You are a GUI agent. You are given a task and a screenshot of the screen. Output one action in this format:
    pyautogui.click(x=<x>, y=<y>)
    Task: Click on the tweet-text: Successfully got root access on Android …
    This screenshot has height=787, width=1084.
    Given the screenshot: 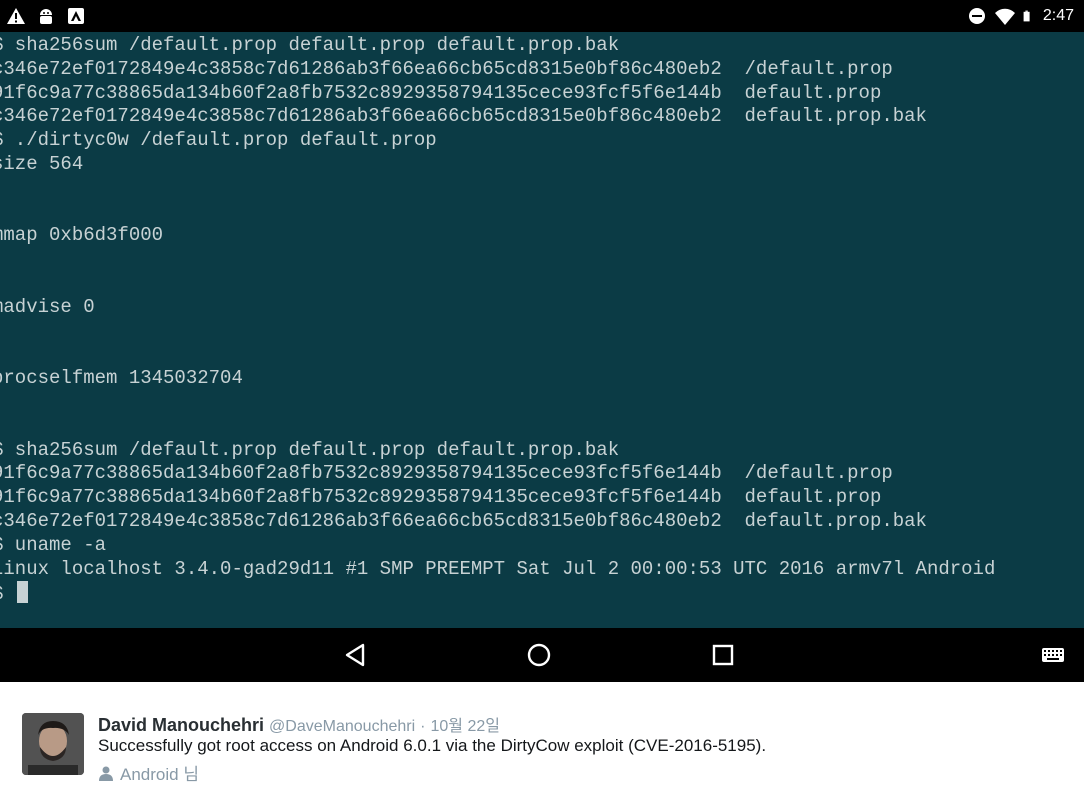 What is the action you would take?
    pyautogui.click(x=432, y=745)
    